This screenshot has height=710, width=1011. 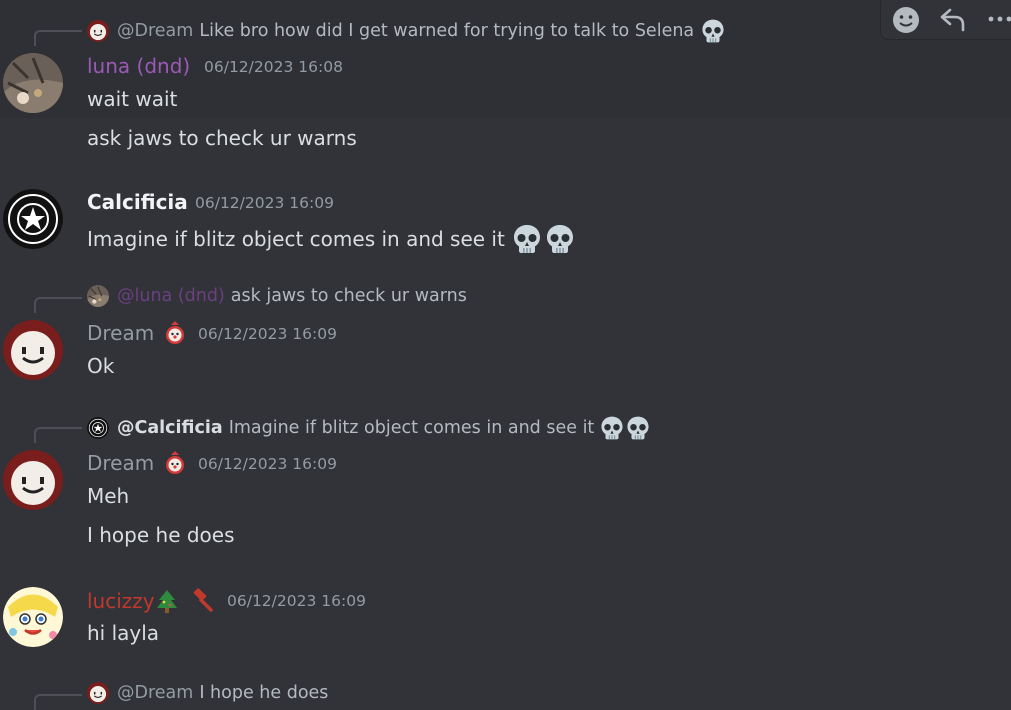 I want to click on message-timestamp: 06/12/2023 16:08, so click(x=273, y=67).